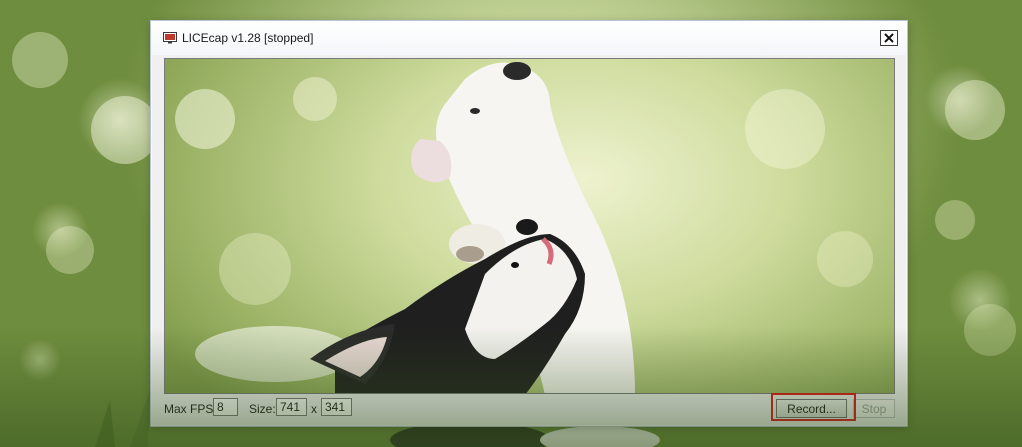  Describe the element at coordinates (262, 409) in the screenshot. I see `size-label: Size:` at that location.